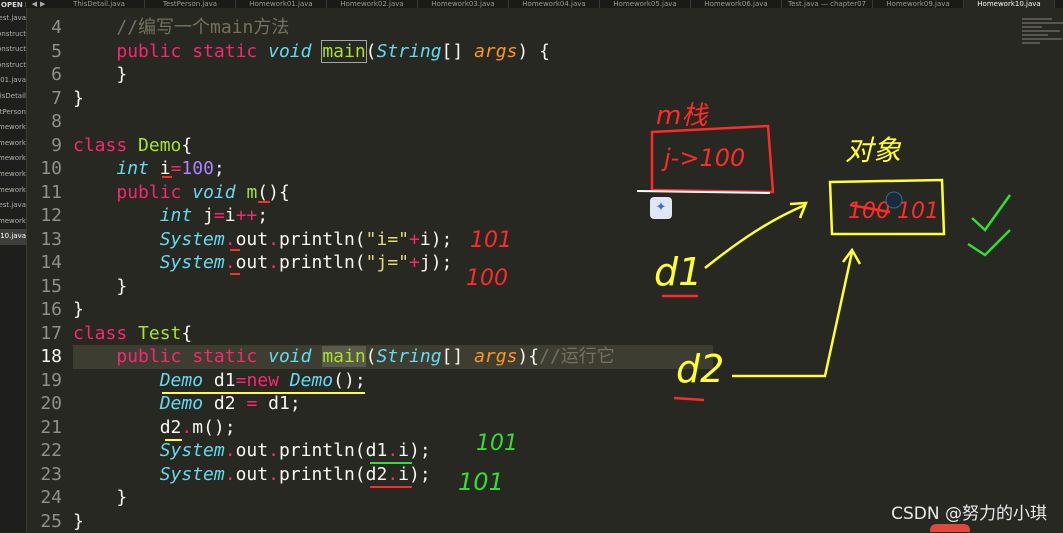 This screenshot has width=1063, height=533. Describe the element at coordinates (44, 122) in the screenshot. I see `line-number: 8` at that location.